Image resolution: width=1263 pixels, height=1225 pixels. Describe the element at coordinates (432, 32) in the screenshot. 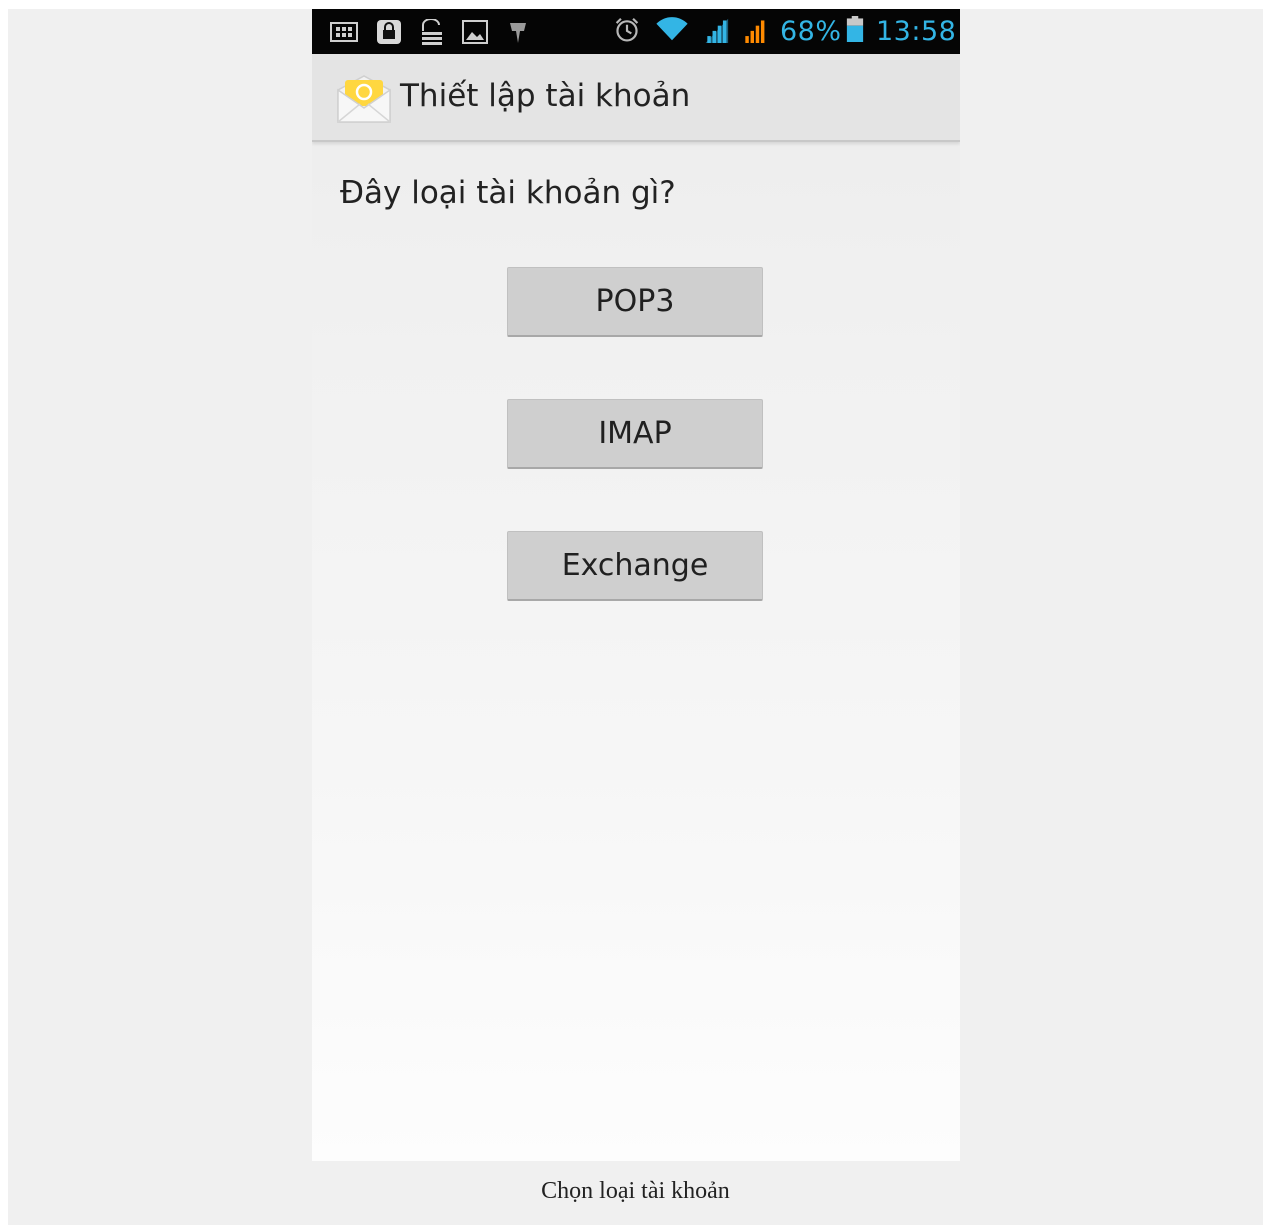

I see `storage-icon` at that location.